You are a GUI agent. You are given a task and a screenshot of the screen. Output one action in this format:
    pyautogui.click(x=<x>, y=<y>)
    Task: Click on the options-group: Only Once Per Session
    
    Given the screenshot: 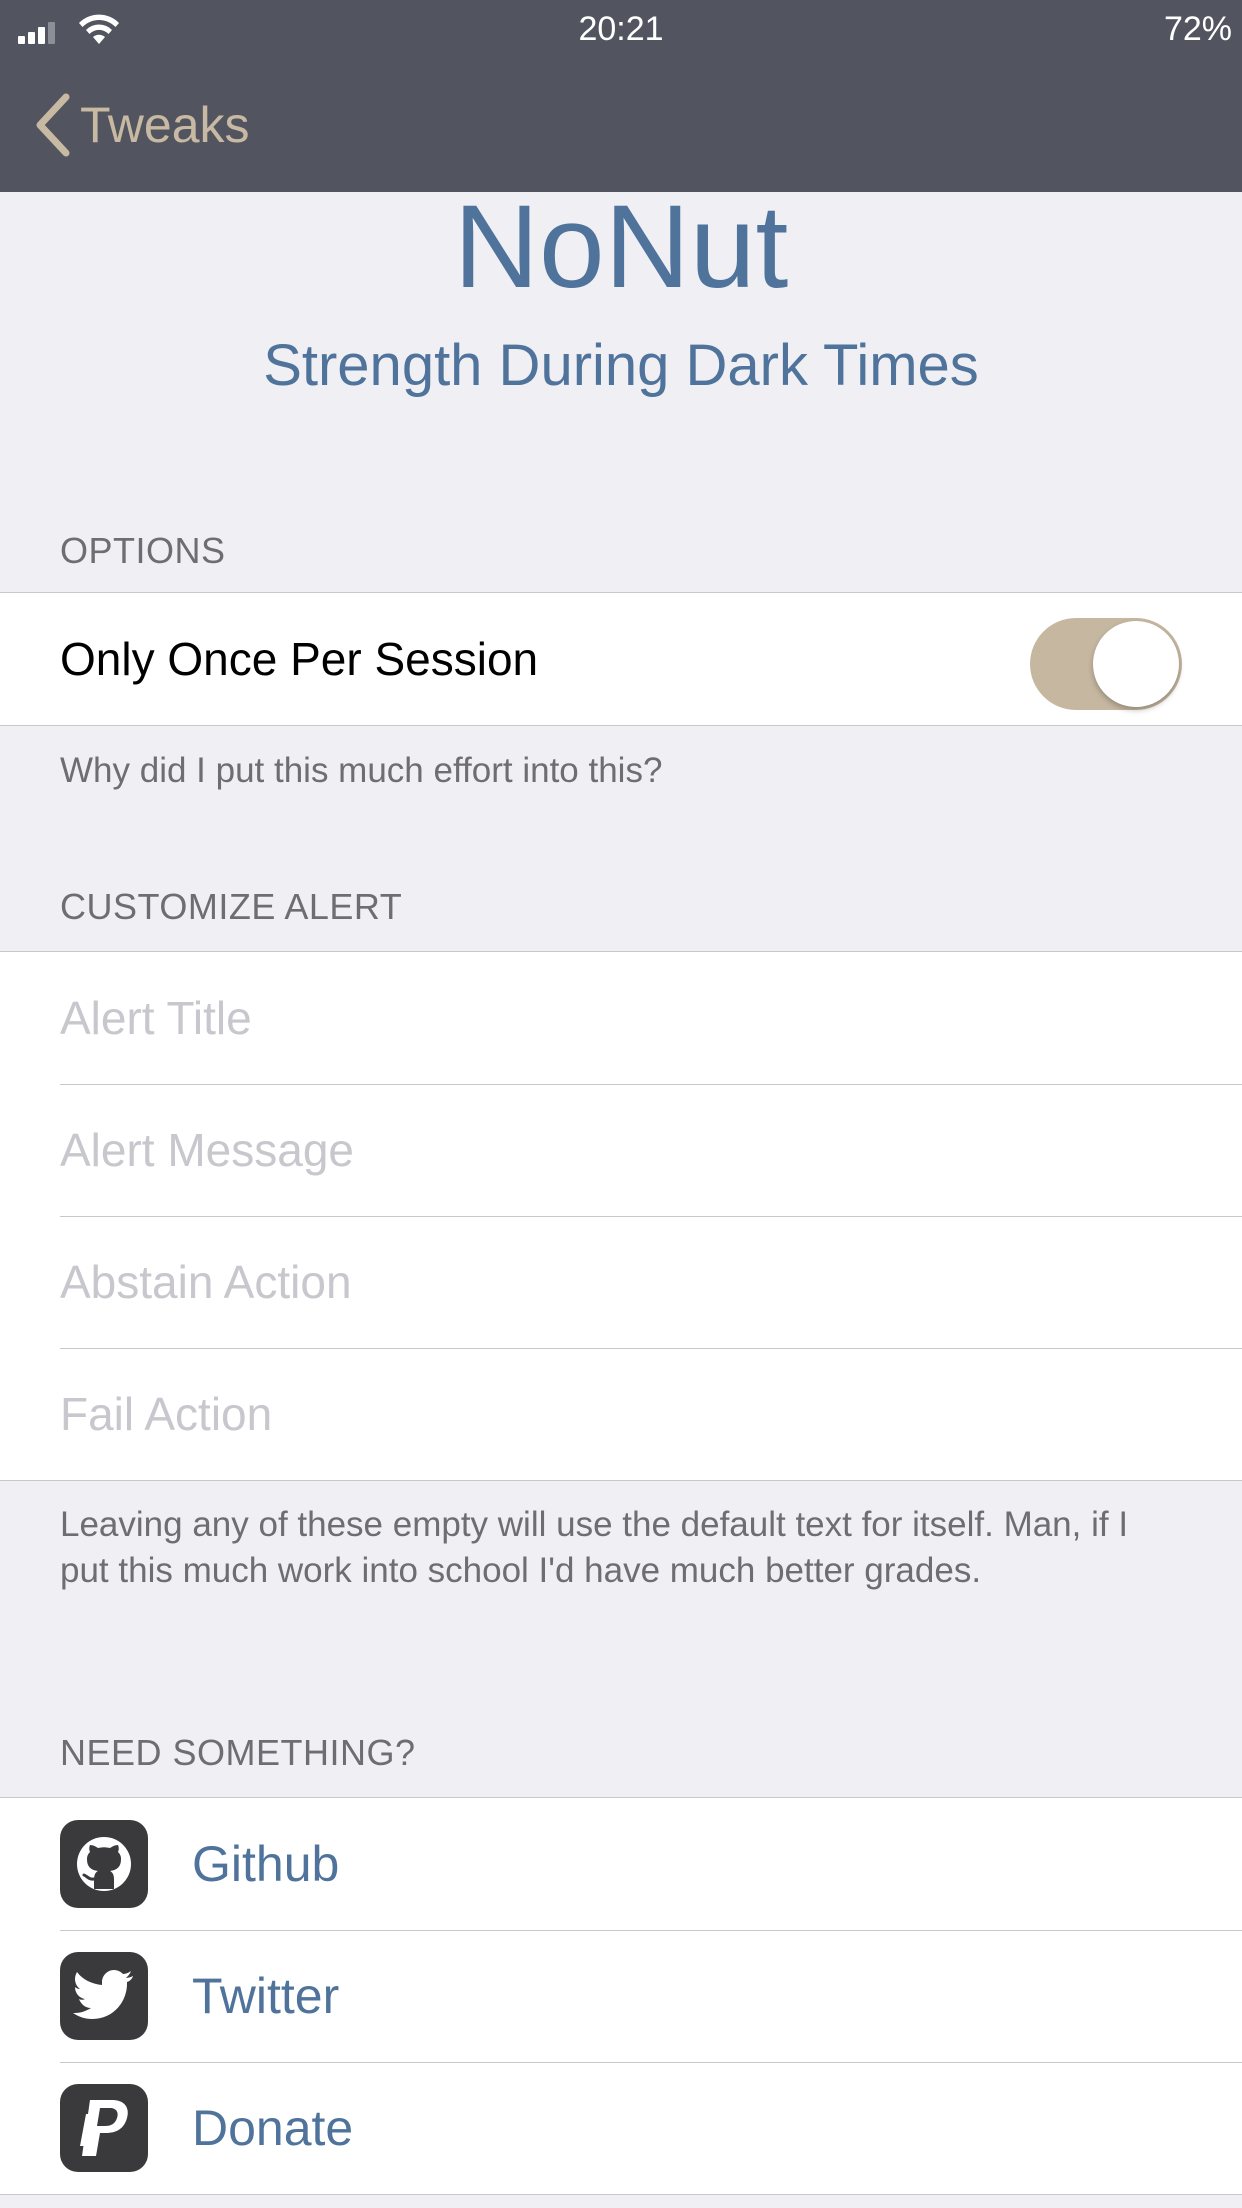 What is the action you would take?
    pyautogui.click(x=621, y=659)
    